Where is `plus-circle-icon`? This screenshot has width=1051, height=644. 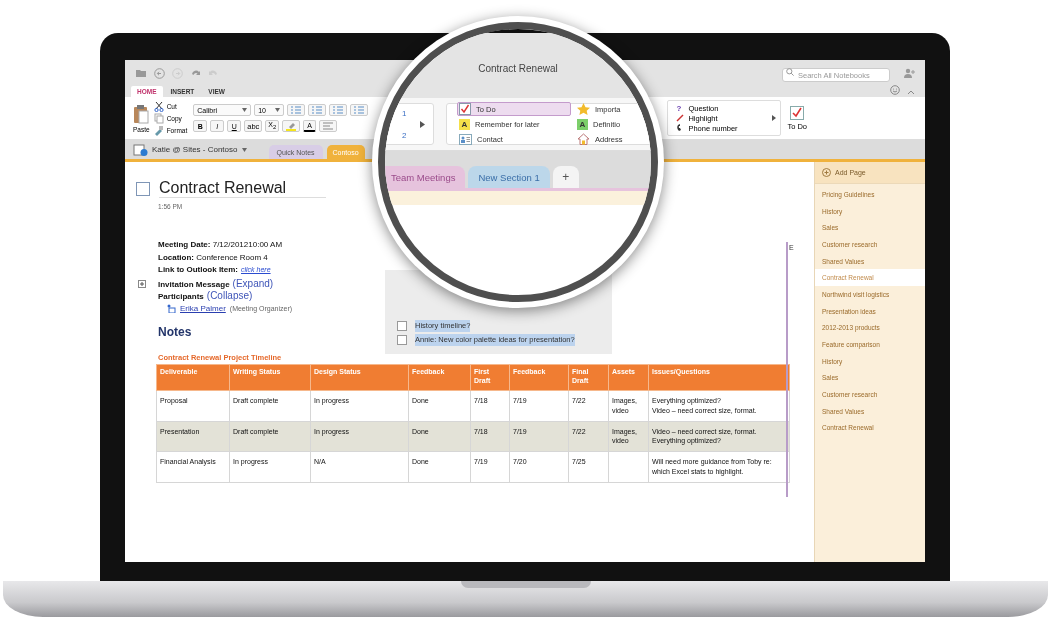 plus-circle-icon is located at coordinates (826, 172).